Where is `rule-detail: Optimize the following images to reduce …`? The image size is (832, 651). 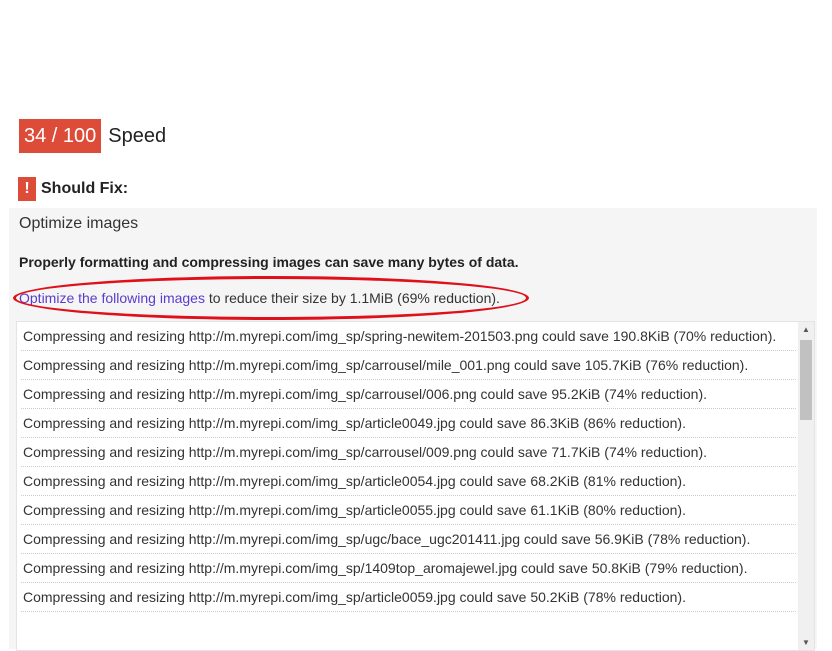 rule-detail: Optimize the following images to reduce … is located at coordinates (259, 298).